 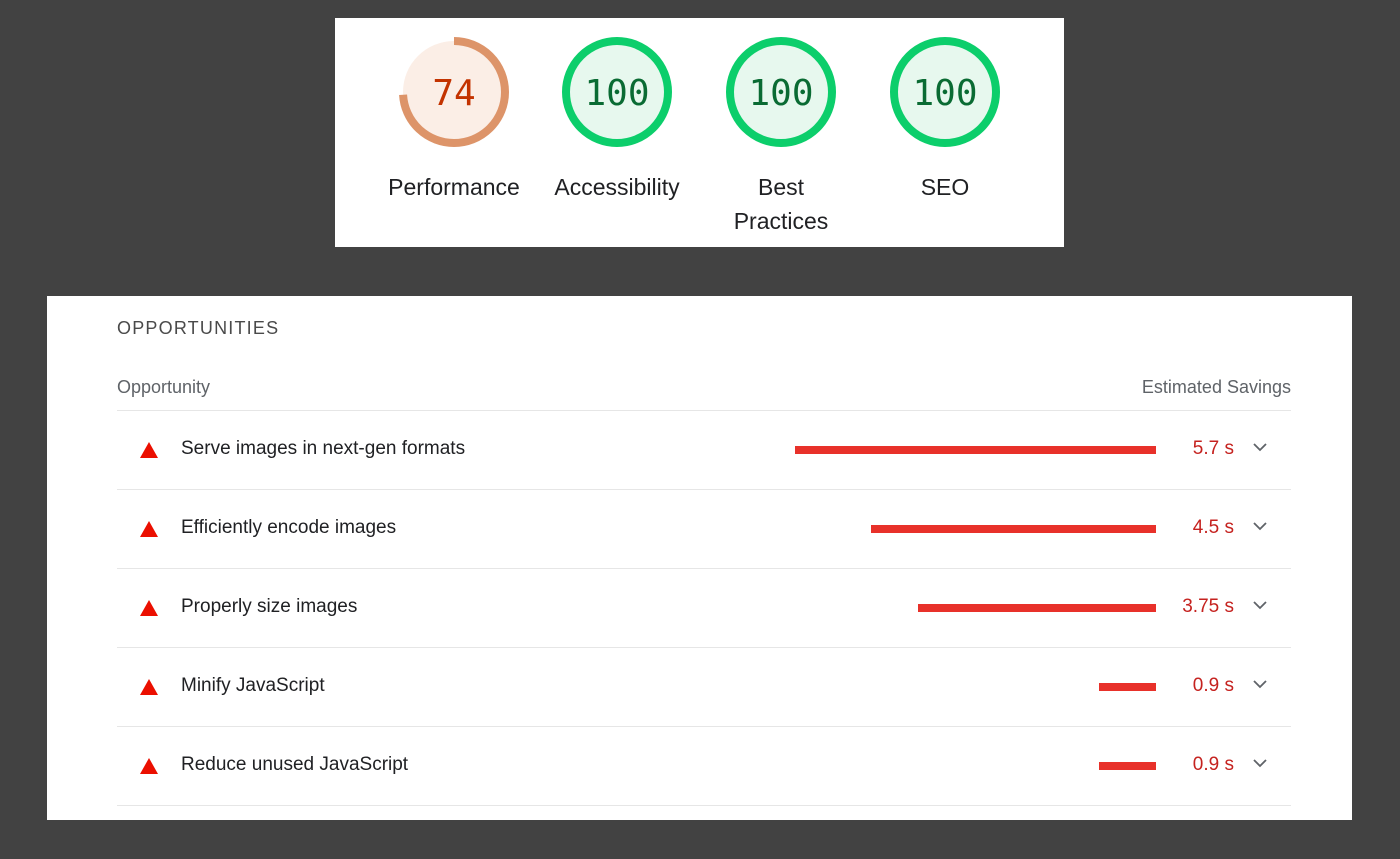 I want to click on accessibility-gauge-ring: 100, so click(x=617, y=92).